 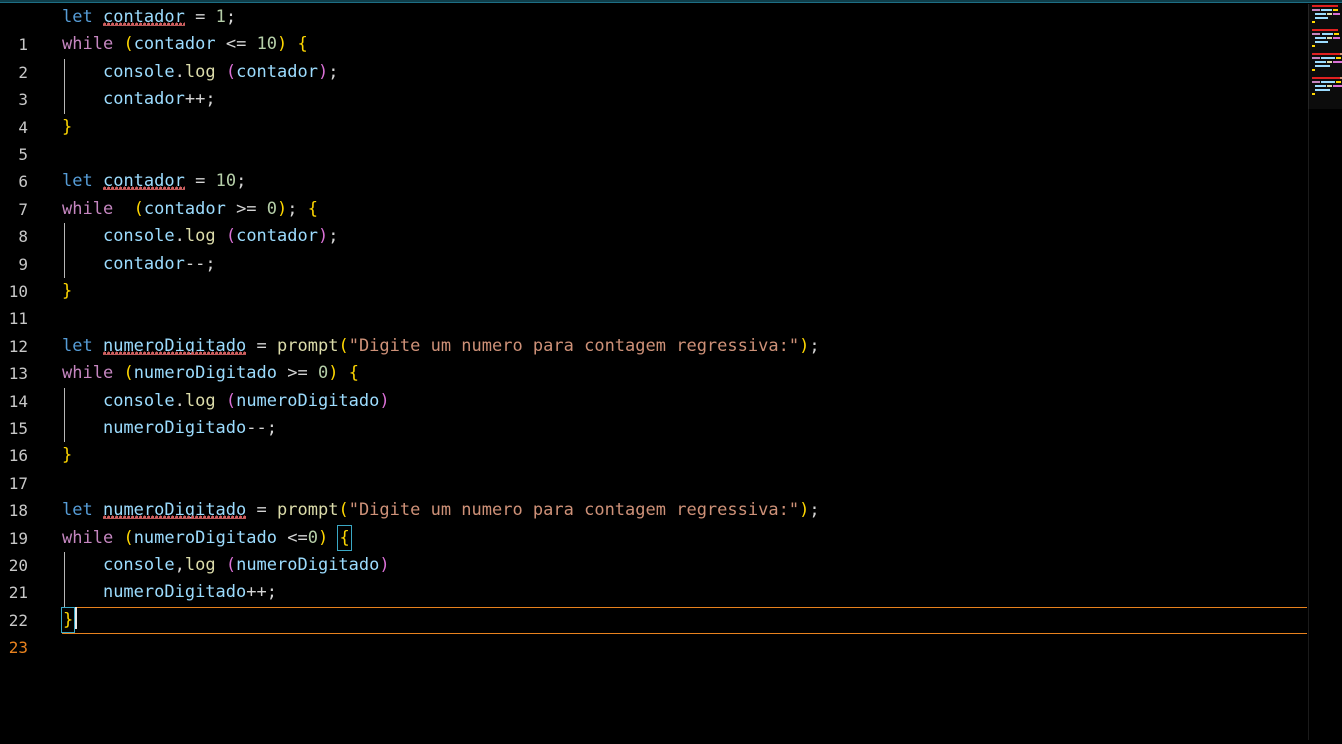 I want to click on code-line: 20 while (numeroDigitado <=0) {, so click(x=655, y=549).